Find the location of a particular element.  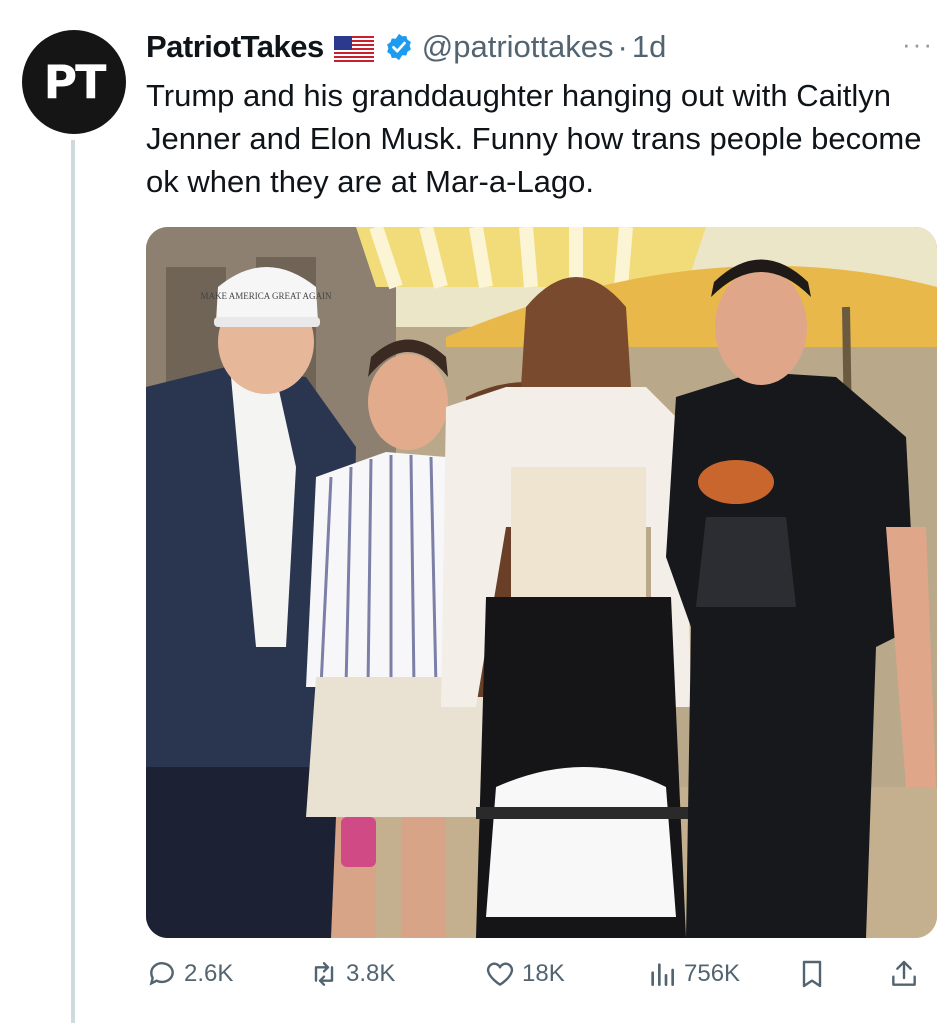

views-chart-icon is located at coordinates (662, 974).